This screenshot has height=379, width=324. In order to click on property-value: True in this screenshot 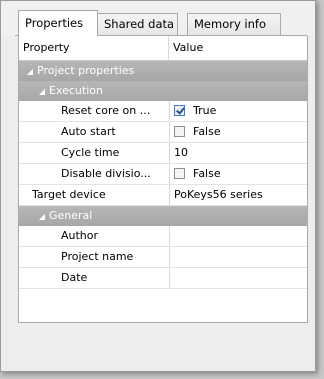, I will do `click(238, 111)`.